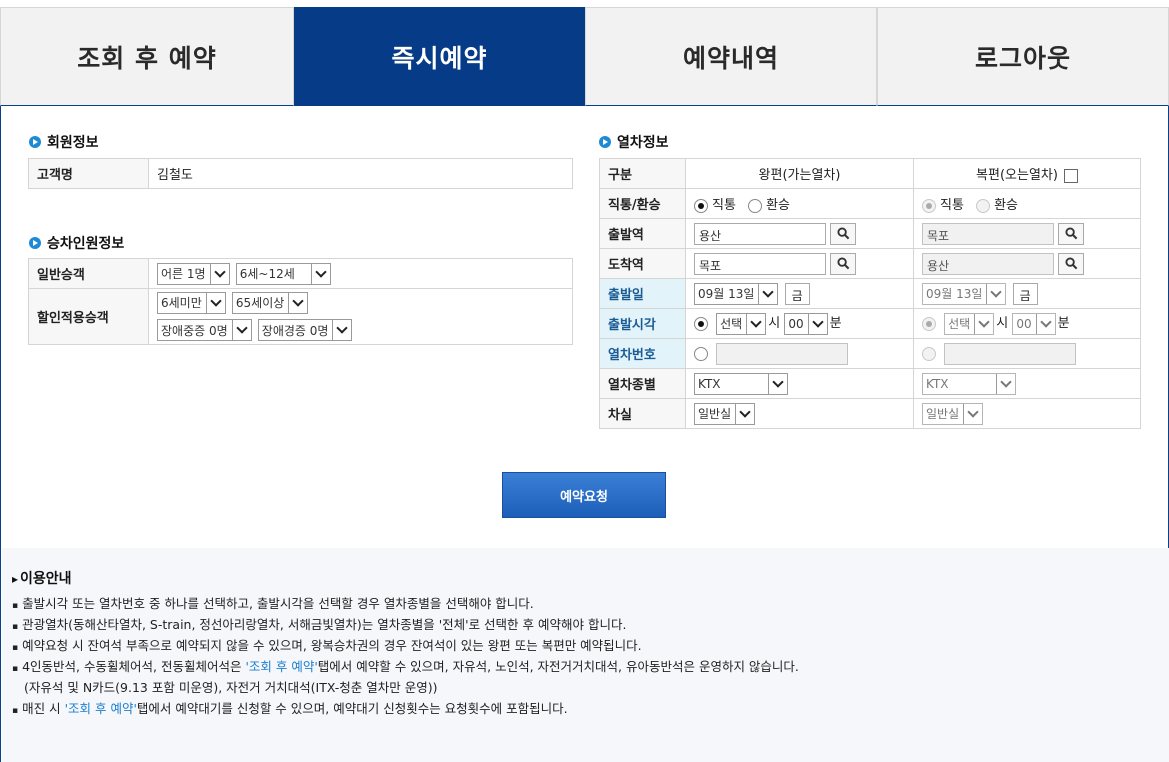 This screenshot has height=762, width=1169. I want to click on return-date-select: 09월 13일, so click(964, 293).